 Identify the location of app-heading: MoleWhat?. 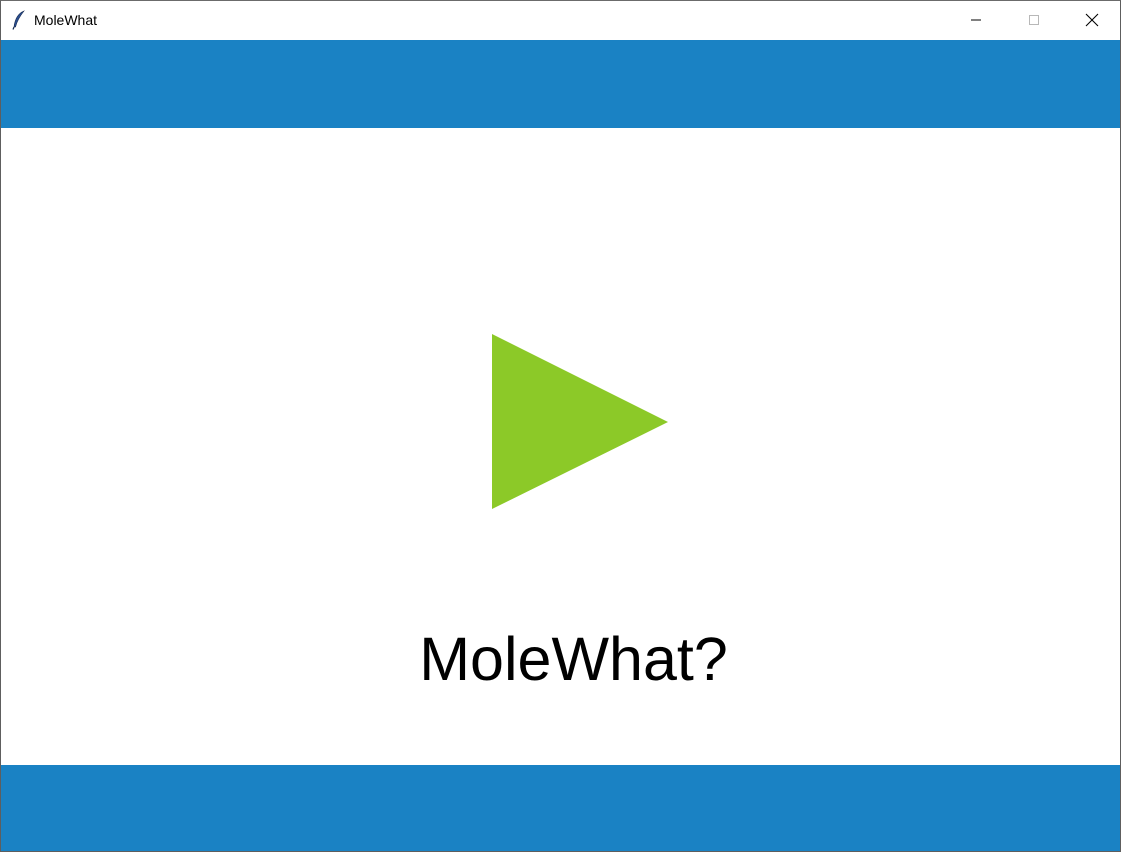
(573, 659).